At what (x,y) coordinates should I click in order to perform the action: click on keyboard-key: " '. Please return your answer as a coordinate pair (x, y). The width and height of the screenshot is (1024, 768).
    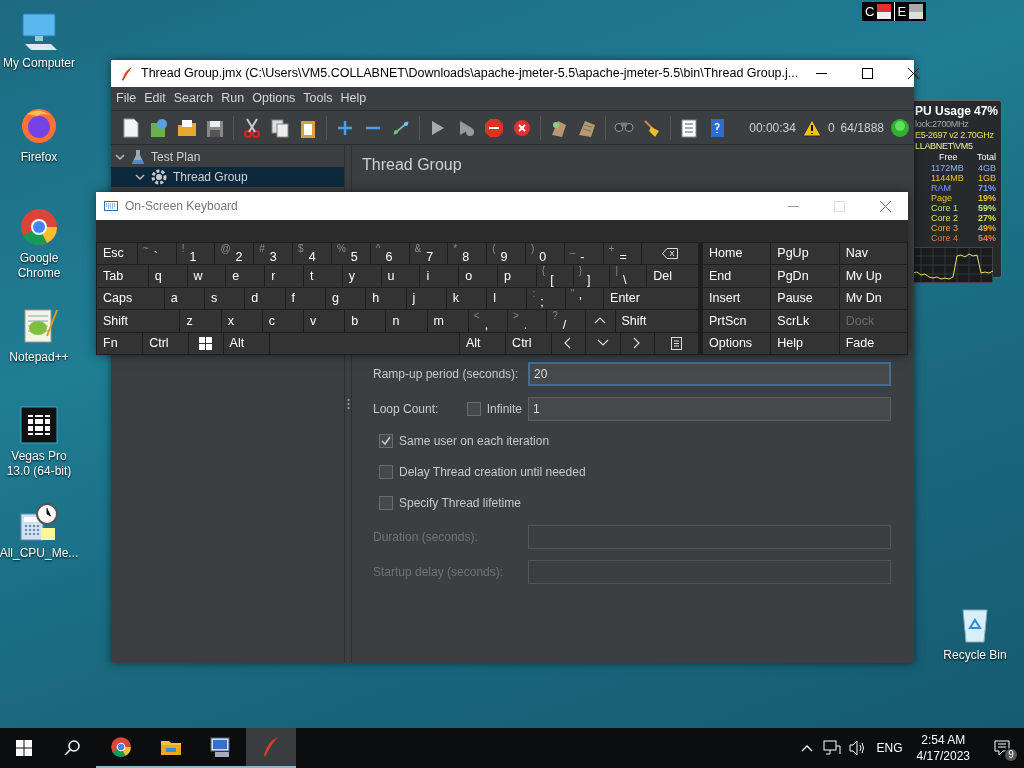
    Looking at the image, I should click on (584, 298).